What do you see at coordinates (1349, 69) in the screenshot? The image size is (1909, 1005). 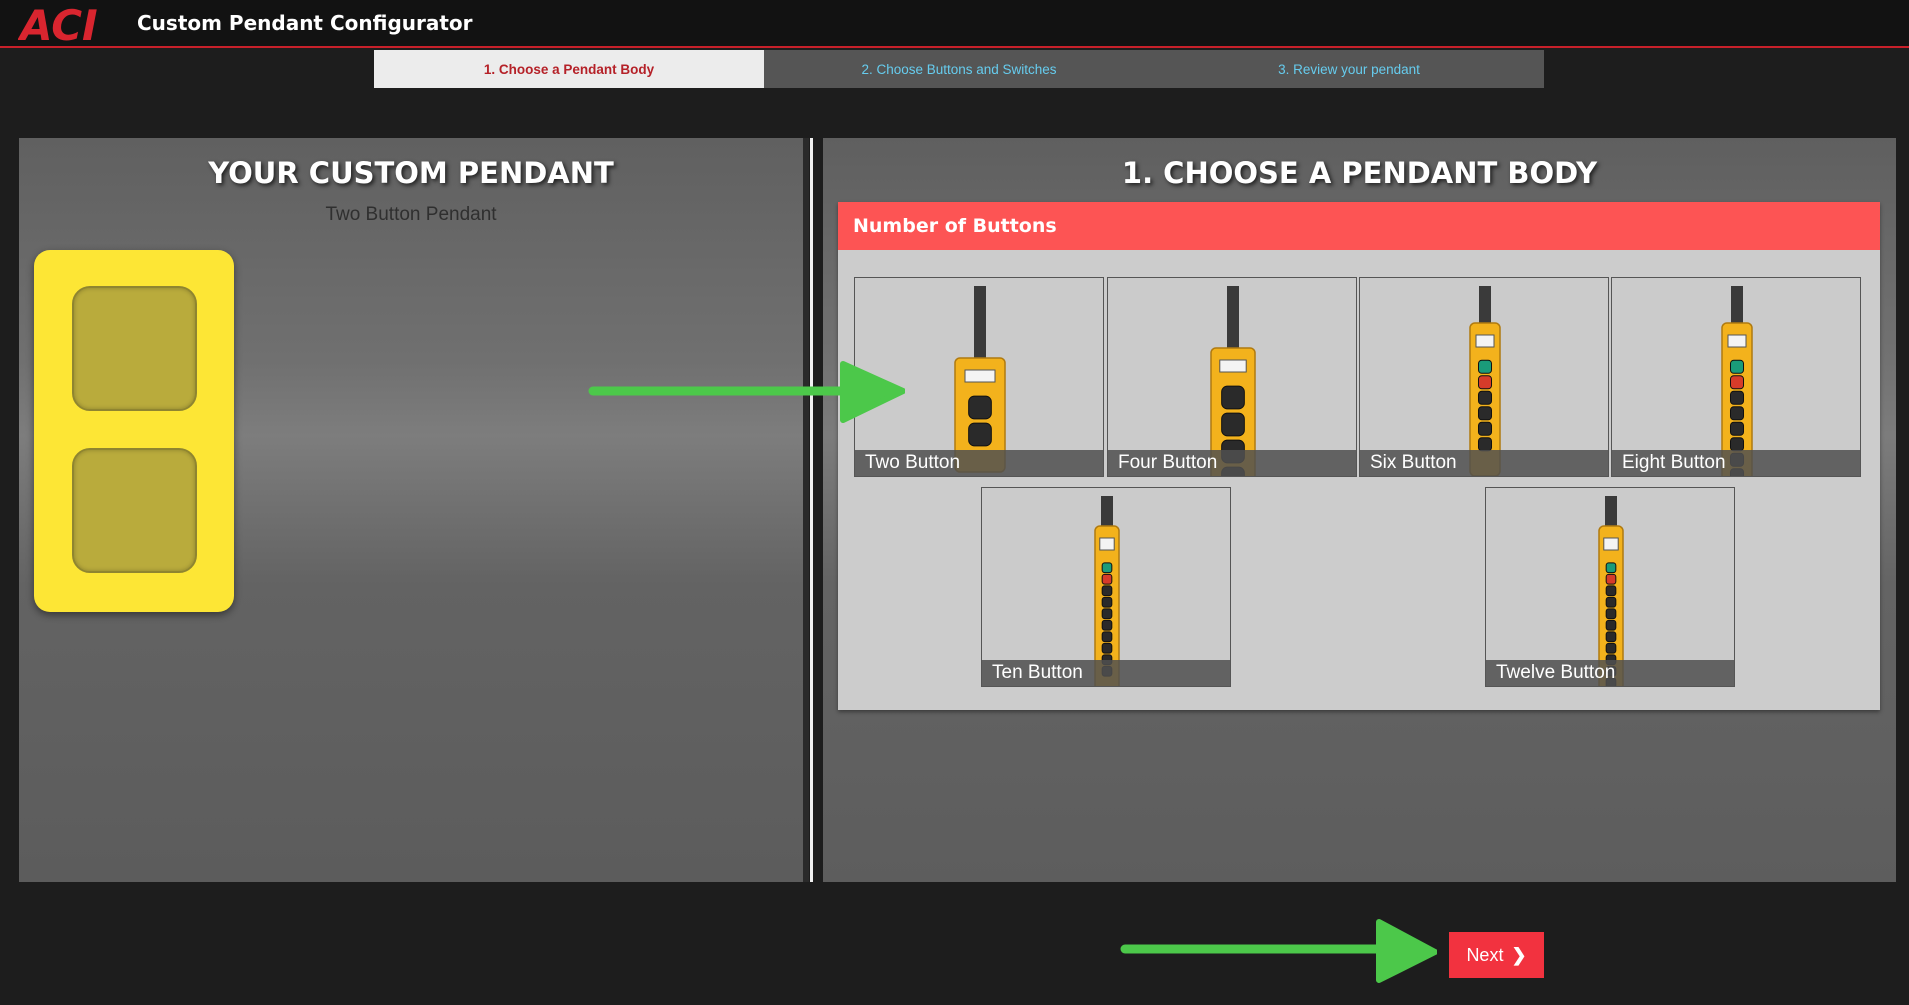 I see `tab-review-pendant: 3. Review your pendant` at bounding box center [1349, 69].